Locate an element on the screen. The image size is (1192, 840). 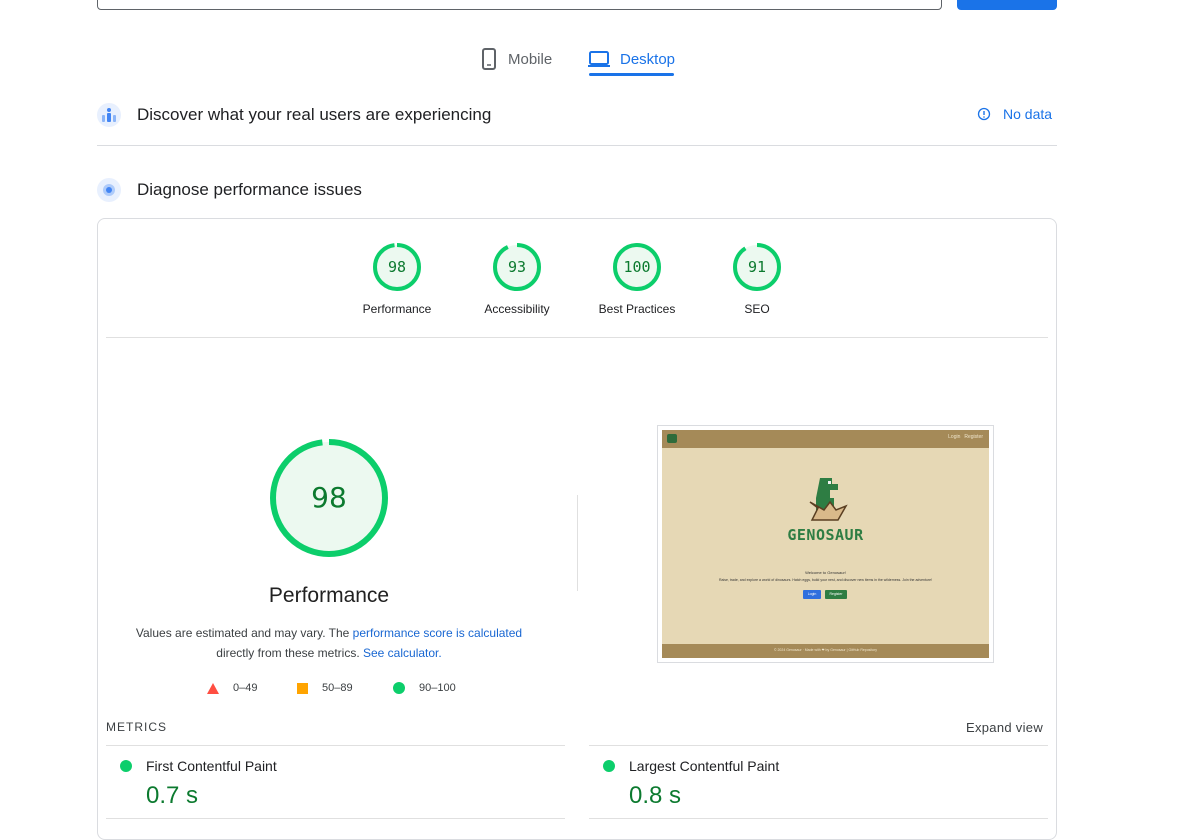
score-gauge: 100 is located at coordinates (637, 267).